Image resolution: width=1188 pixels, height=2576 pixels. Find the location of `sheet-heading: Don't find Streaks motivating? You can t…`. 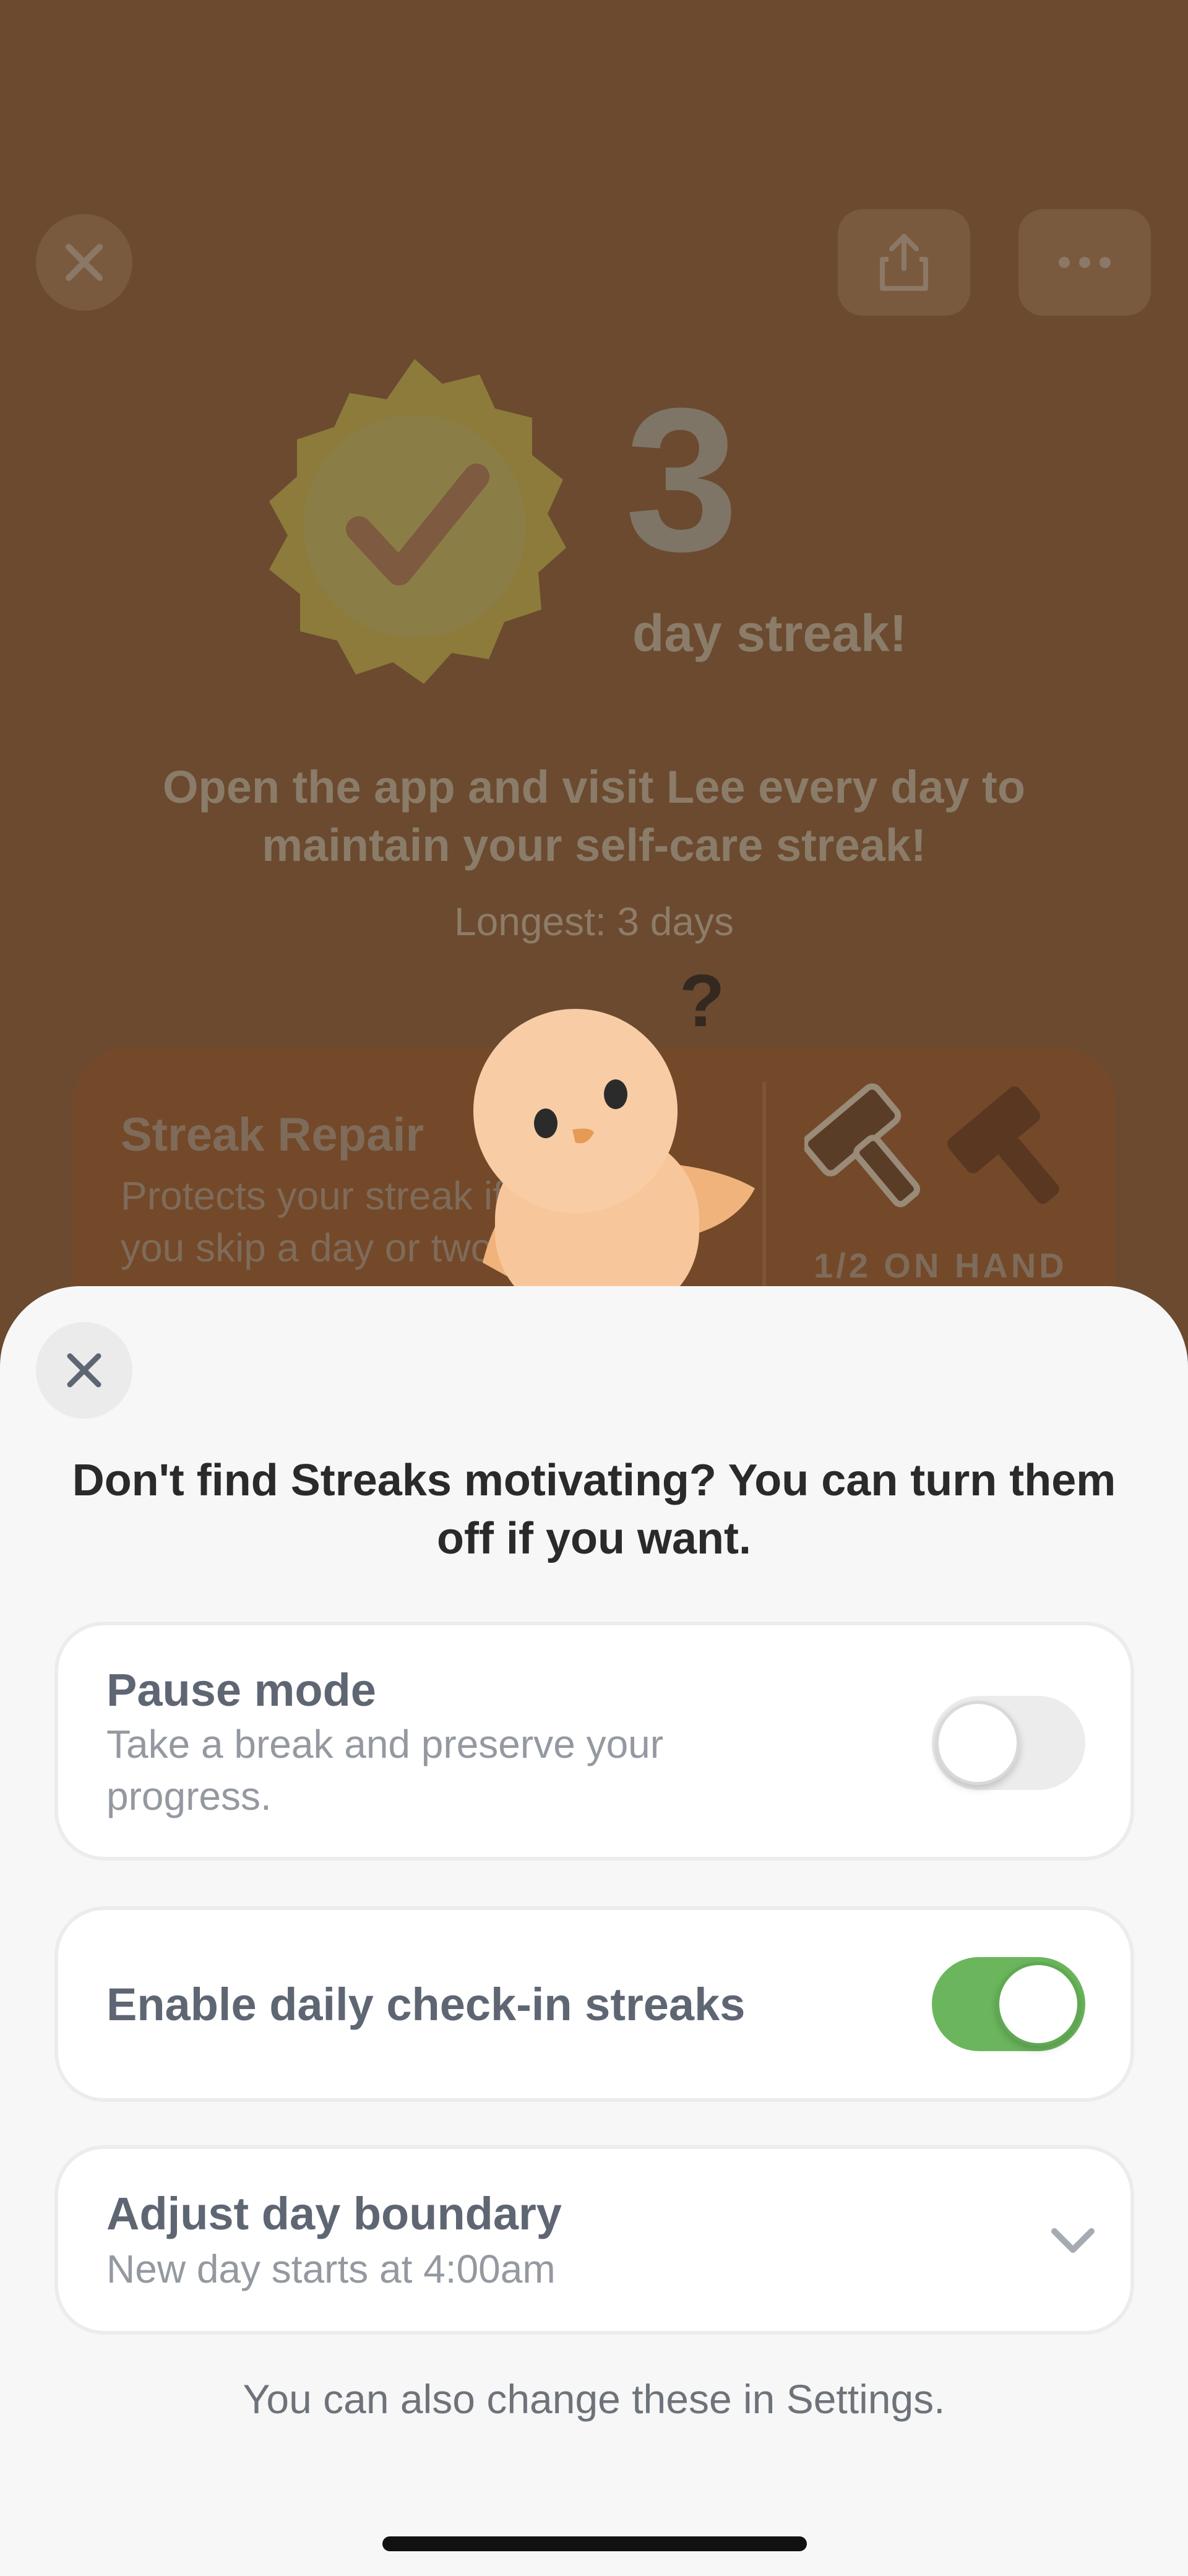

sheet-heading: Don't find Streaks motivating? You can t… is located at coordinates (594, 1509).